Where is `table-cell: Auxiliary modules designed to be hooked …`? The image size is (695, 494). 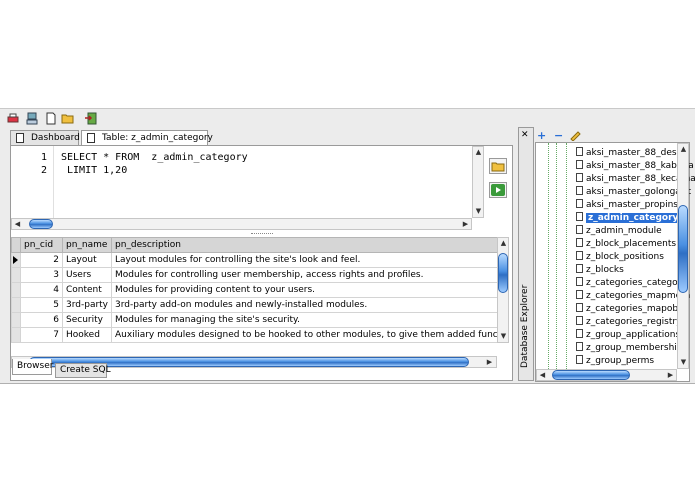
table-cell: Auxiliary modules designed to be hooked … is located at coordinates (304, 335).